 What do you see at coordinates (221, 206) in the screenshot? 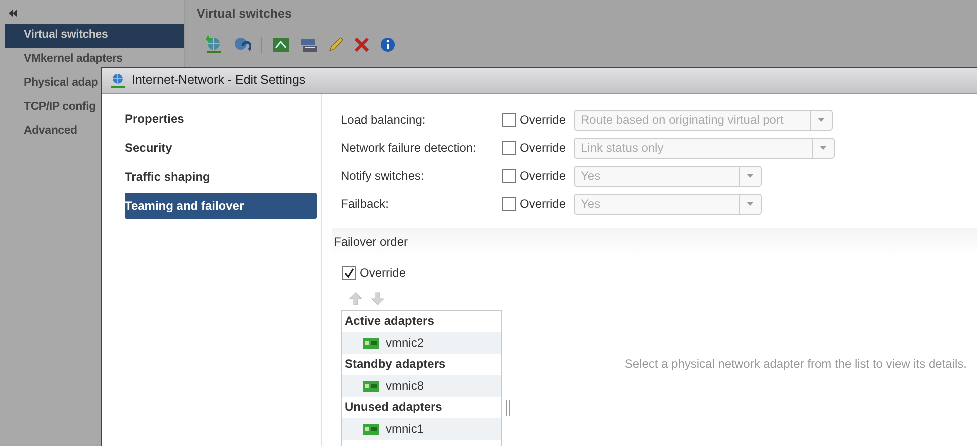
I see `dialog-nav-item: Teaming and failover` at bounding box center [221, 206].